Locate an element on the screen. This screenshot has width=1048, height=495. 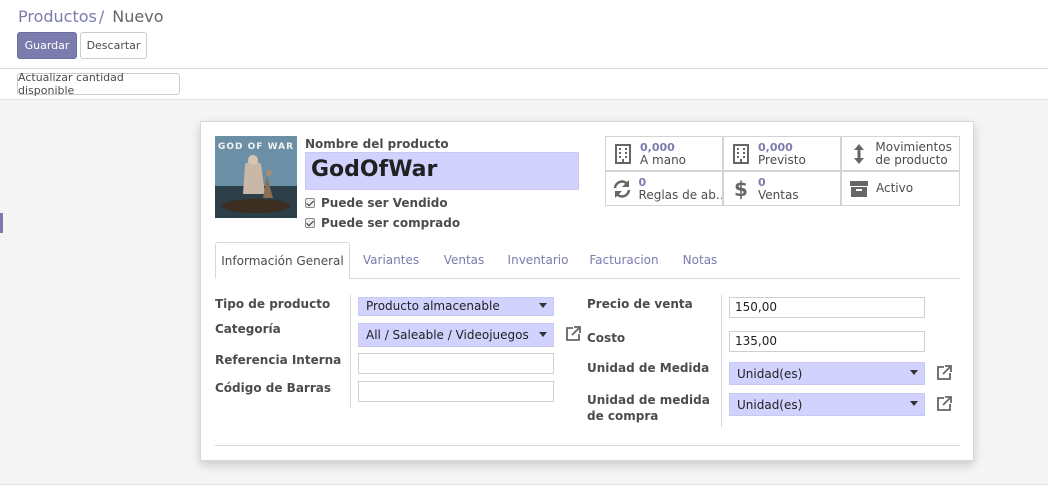
product-type-select: Producto almacenable is located at coordinates (456, 306).